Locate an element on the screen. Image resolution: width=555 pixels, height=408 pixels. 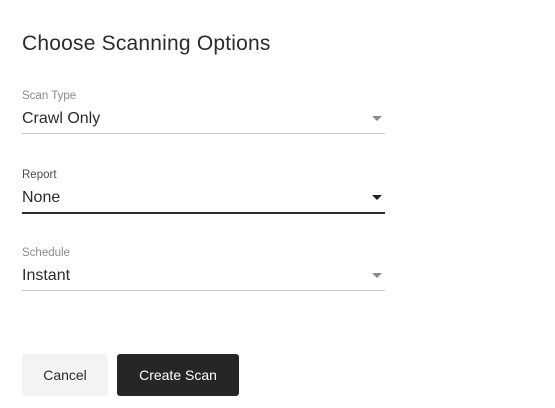
scan-type-select: Crawl Only is located at coordinates (203, 118).